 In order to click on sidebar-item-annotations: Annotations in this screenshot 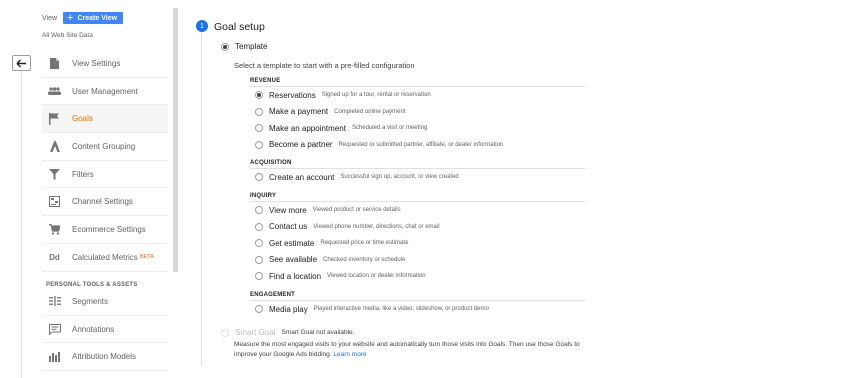, I will do `click(105, 330)`.